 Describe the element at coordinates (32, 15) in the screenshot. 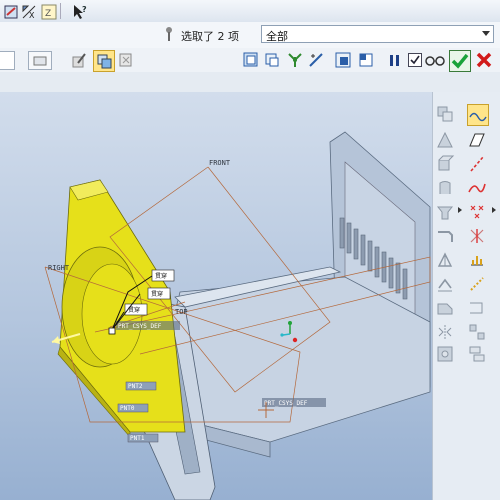

I see `svg-text: X` at that location.